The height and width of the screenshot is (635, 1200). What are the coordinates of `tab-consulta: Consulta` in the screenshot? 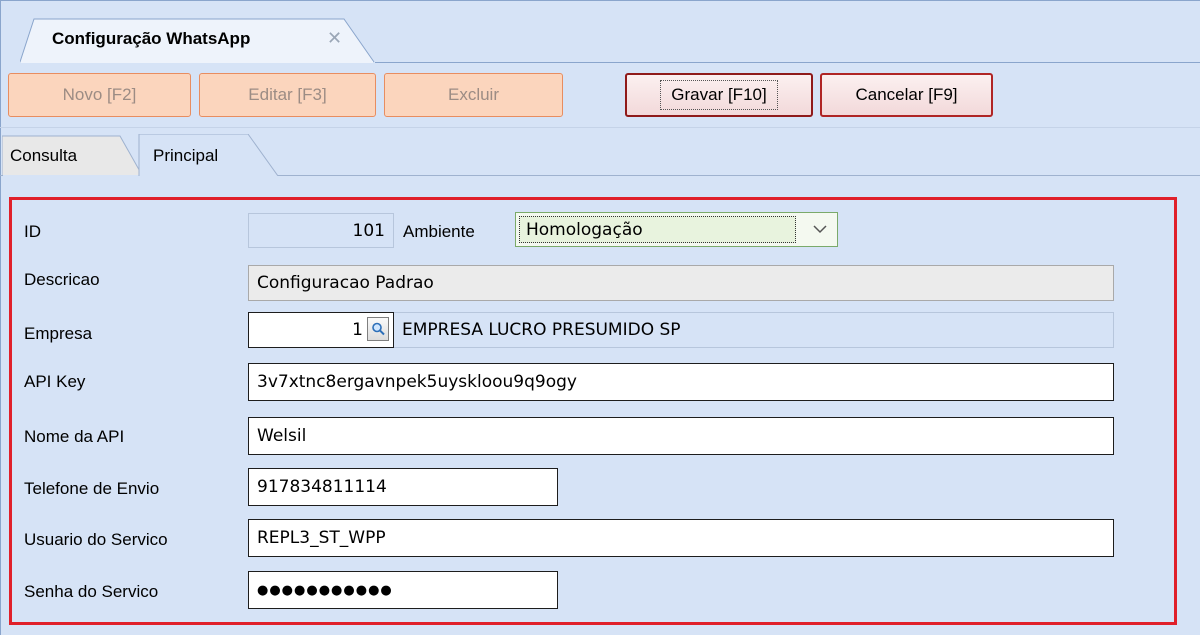 It's located at (74, 155).